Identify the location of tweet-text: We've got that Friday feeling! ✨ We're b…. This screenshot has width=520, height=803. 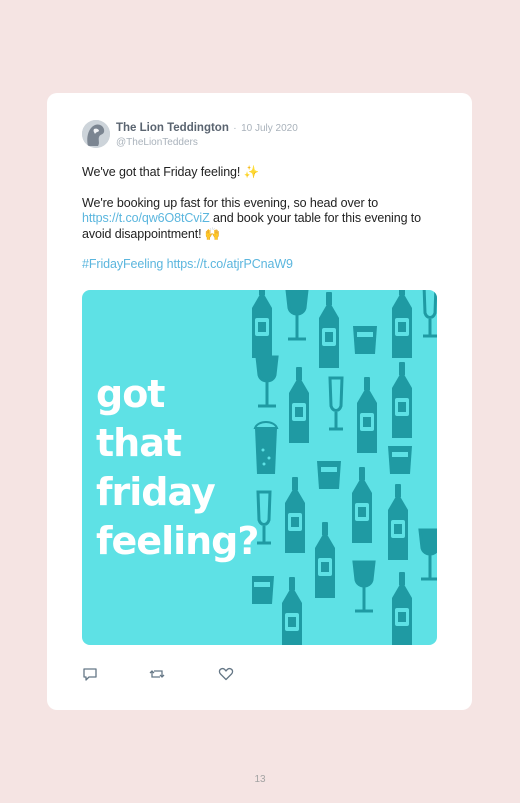
(264, 226).